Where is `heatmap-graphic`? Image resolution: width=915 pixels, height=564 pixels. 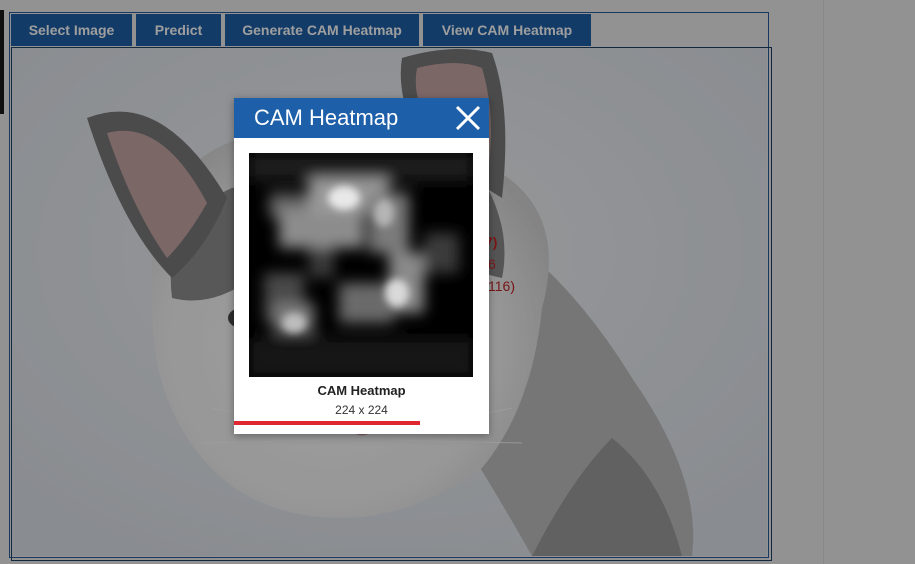 heatmap-graphic is located at coordinates (361, 265).